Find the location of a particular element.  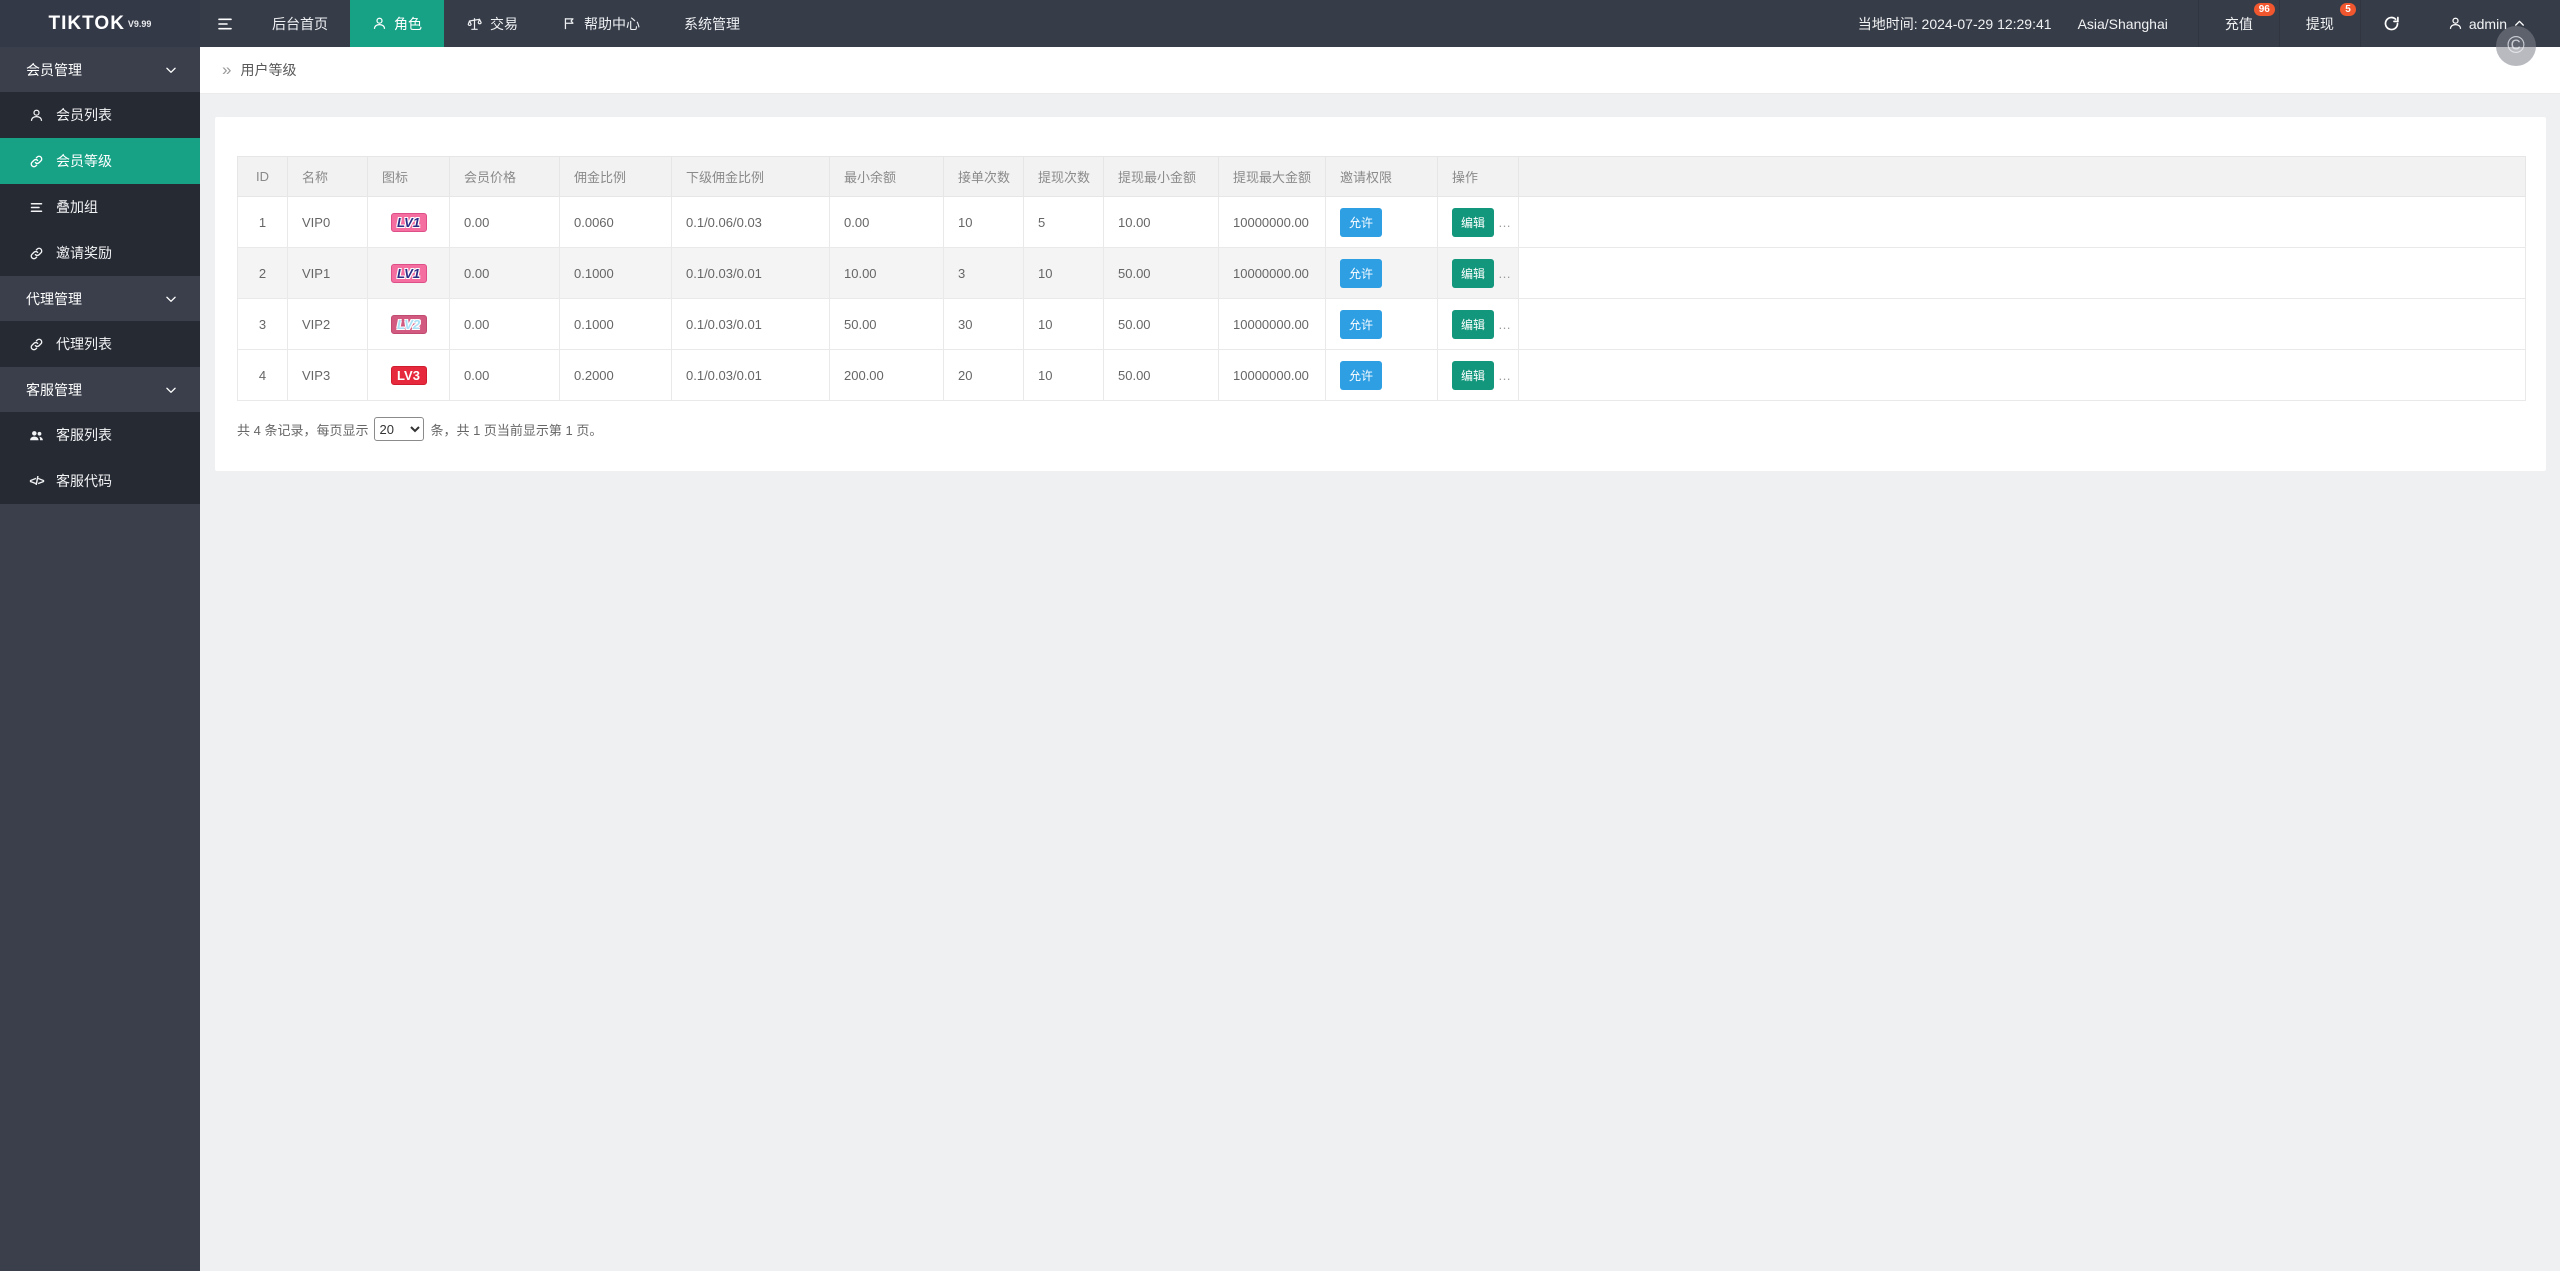

sidebar-group-member-management: 会员管理 is located at coordinates (100, 69).